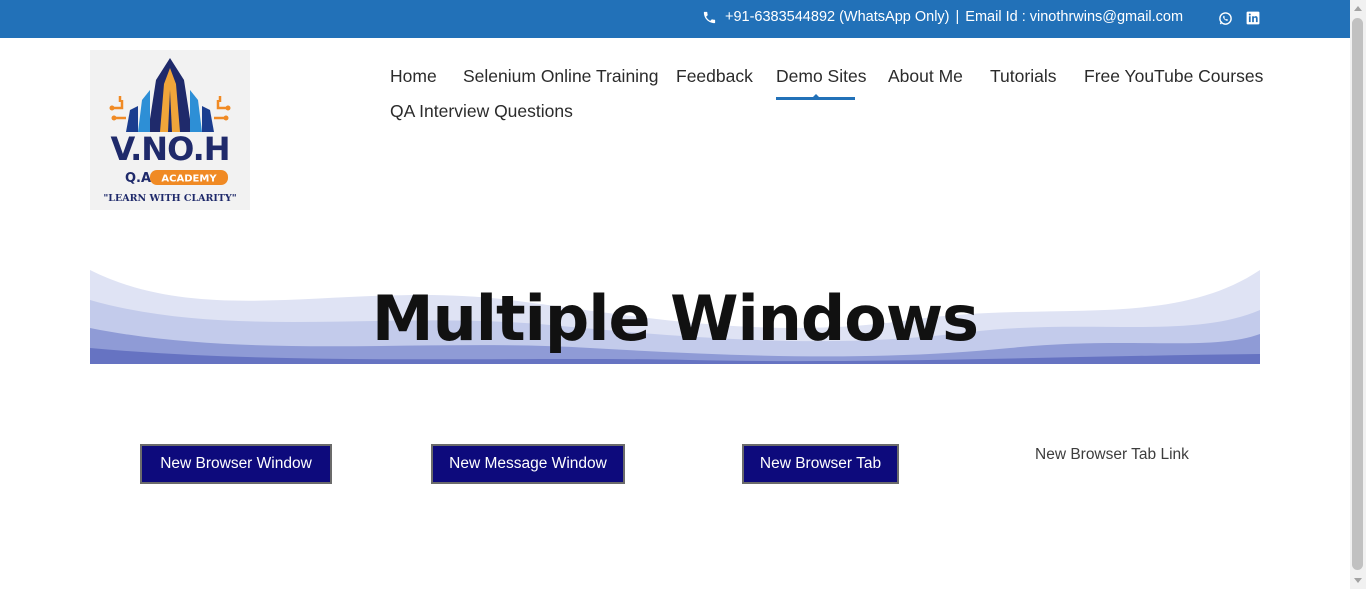 This screenshot has height=589, width=1366. What do you see at coordinates (709, 17) in the screenshot?
I see `phone-icon` at bounding box center [709, 17].